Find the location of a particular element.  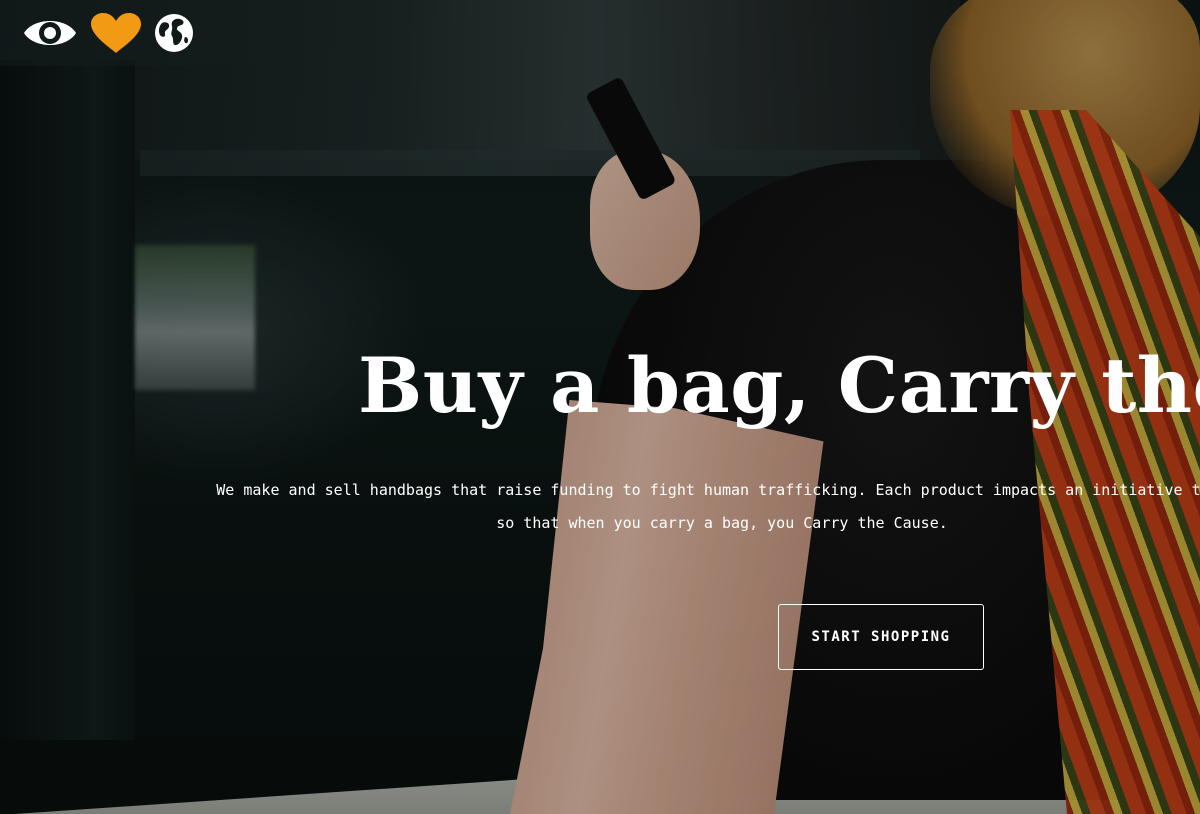

start-shopping-button: START SHOPPING is located at coordinates (881, 637).